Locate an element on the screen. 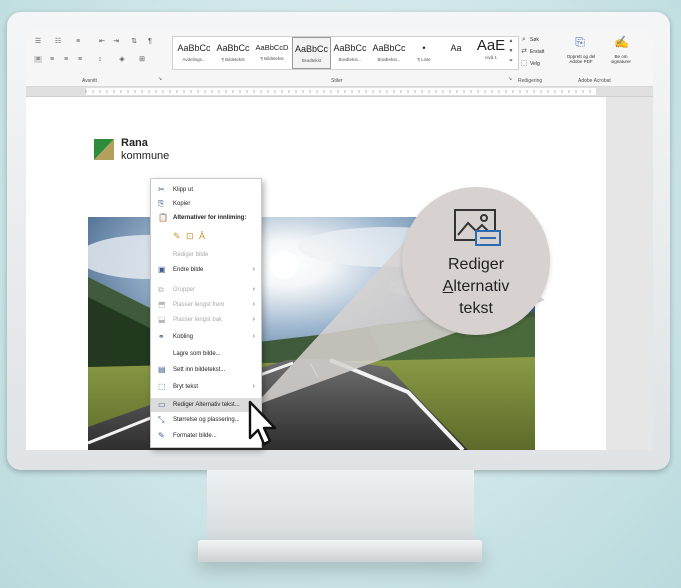 The image size is (681, 588). bullets-icon: ☰ is located at coordinates (38, 41).